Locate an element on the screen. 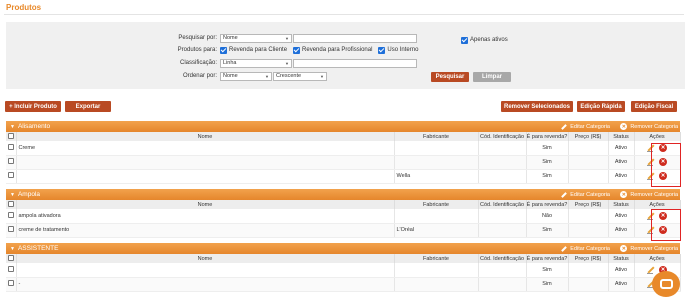 The height and width of the screenshot is (297, 688). table-row: creme de tratamento L'Oréal Sim Ativo ✕ is located at coordinates (343, 230).